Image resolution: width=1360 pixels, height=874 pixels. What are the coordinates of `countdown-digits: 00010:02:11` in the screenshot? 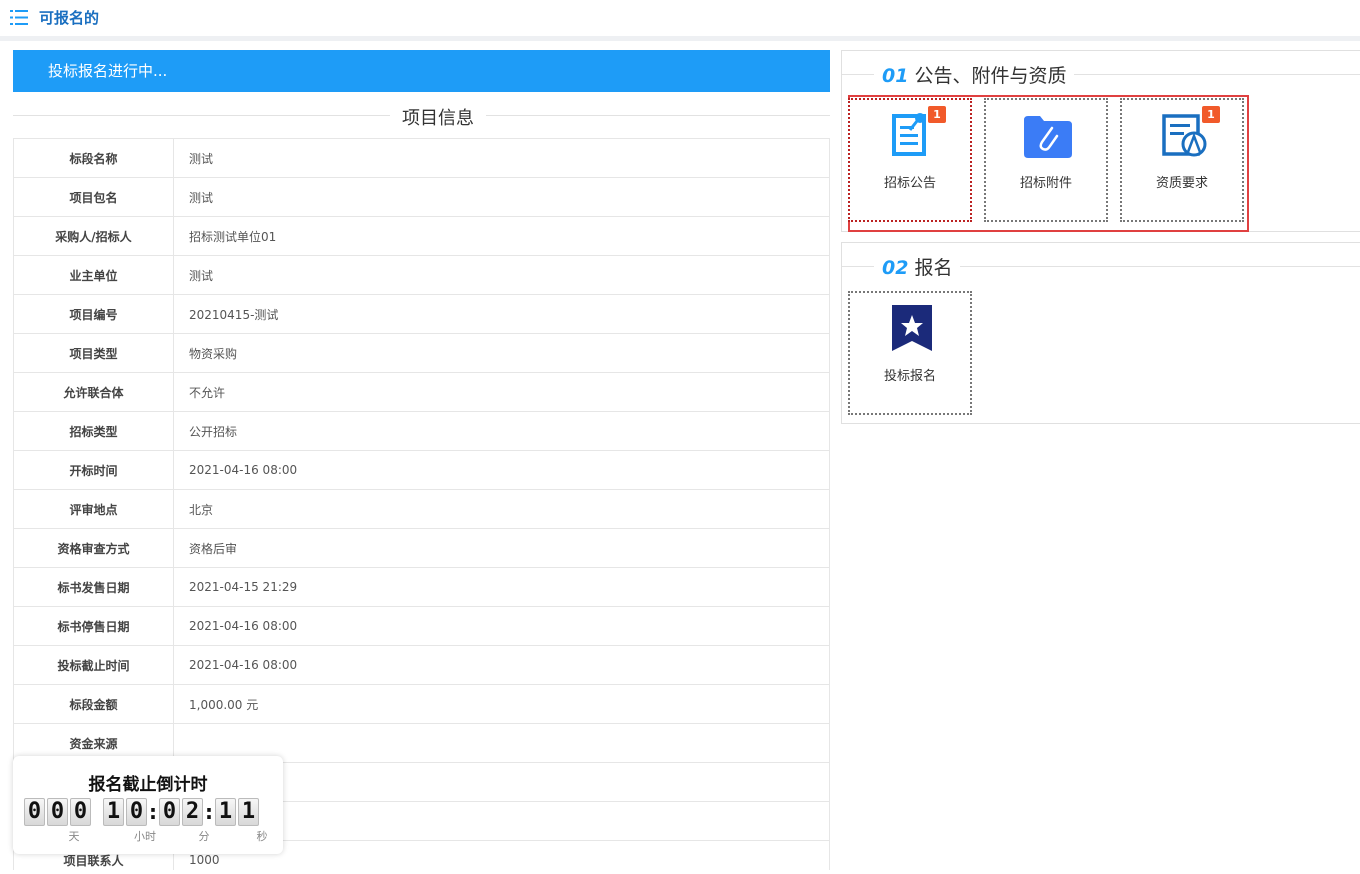 It's located at (142, 812).